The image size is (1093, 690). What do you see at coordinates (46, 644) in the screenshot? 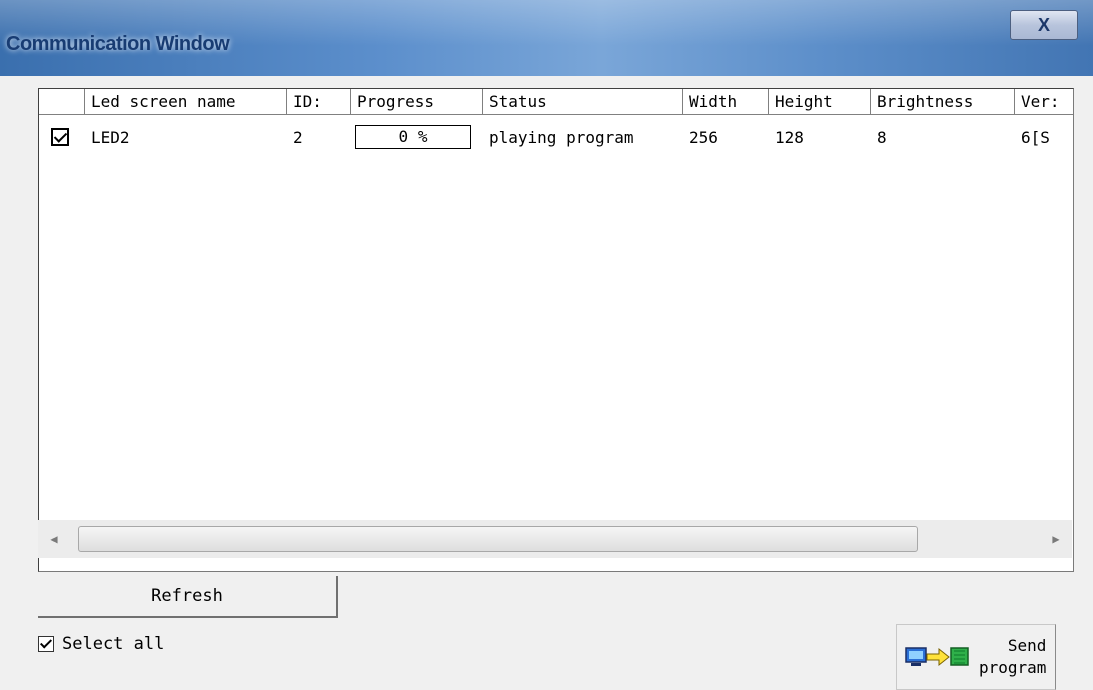
I see `select-all-check-icon` at bounding box center [46, 644].